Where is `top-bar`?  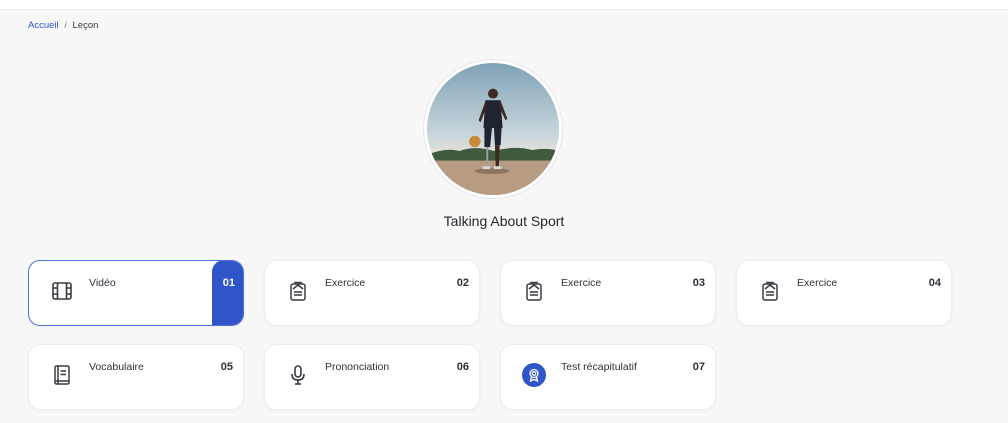 top-bar is located at coordinates (504, 5).